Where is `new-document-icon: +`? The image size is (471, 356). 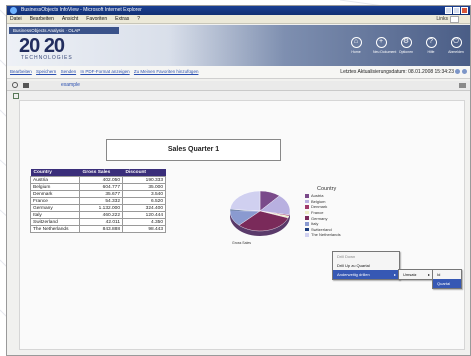
new-document-icon: + is located at coordinates (381, 42).